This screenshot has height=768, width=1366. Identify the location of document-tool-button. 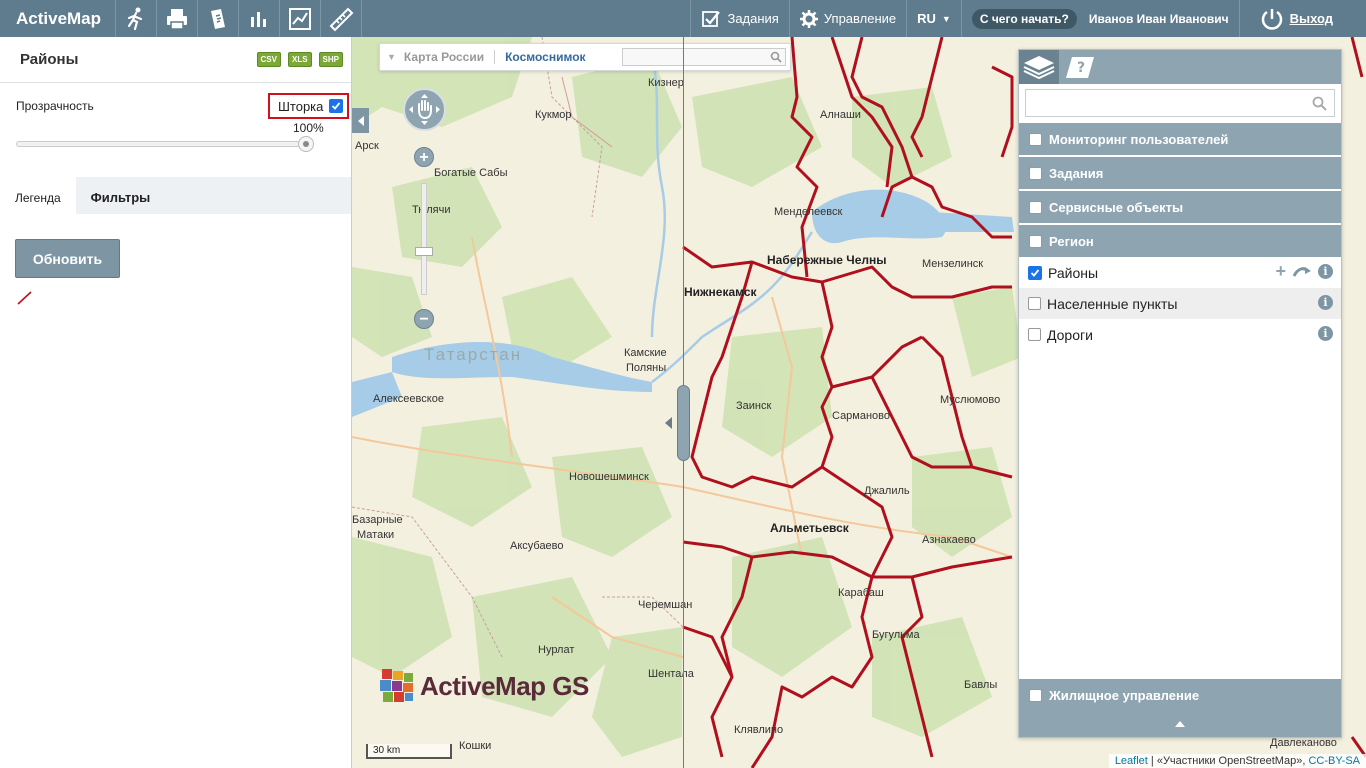
(219, 18).